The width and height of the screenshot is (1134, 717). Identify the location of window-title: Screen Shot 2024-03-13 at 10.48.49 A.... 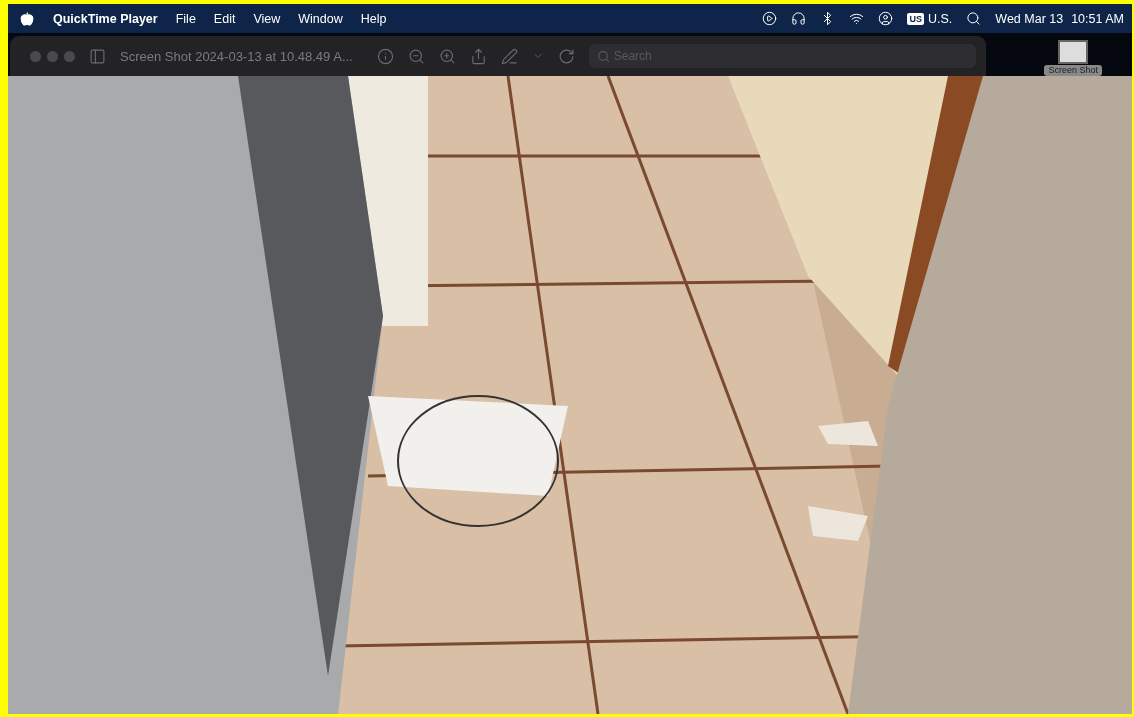
(236, 56).